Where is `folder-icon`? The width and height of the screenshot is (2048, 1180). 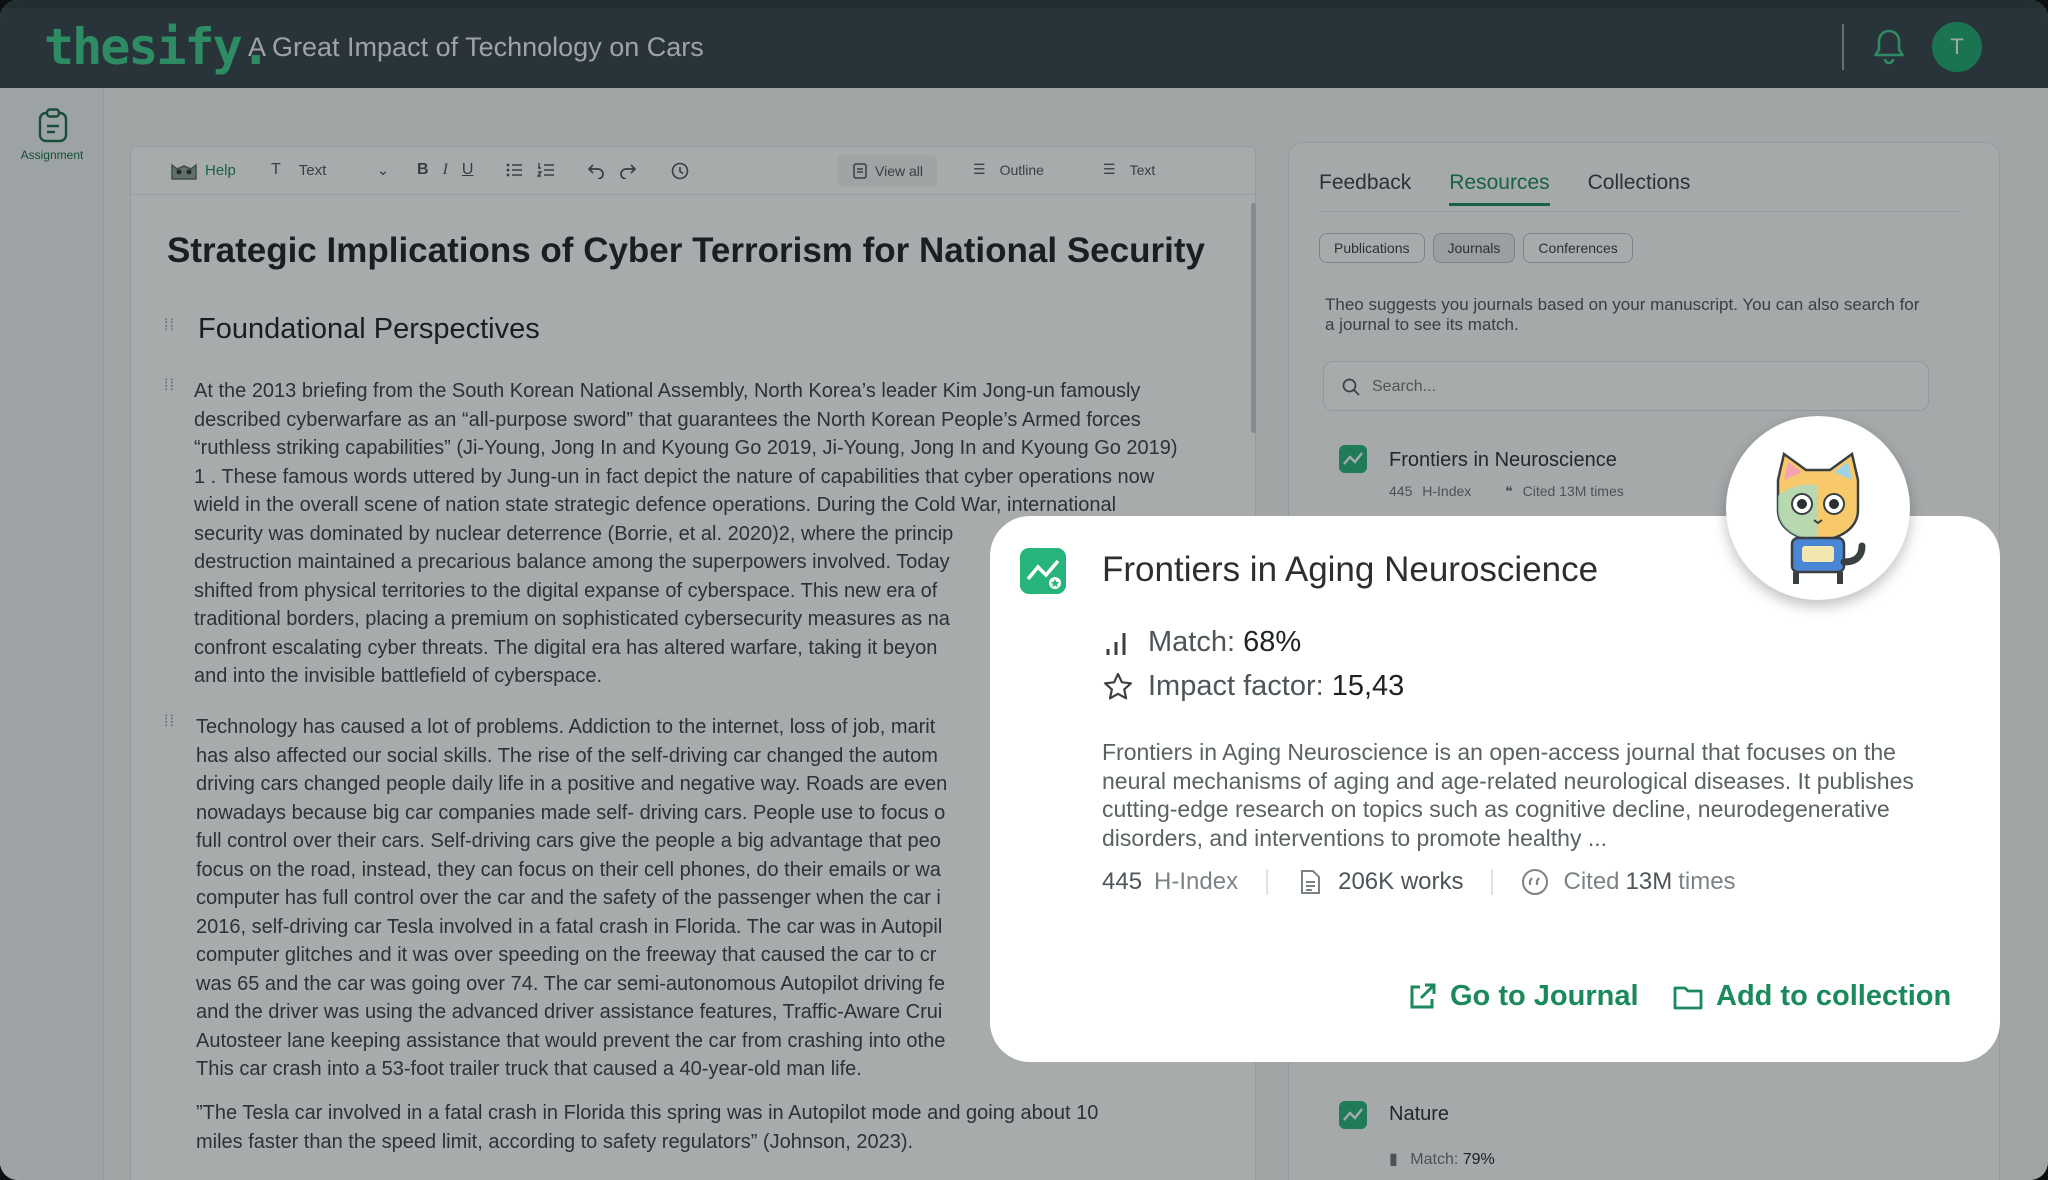
folder-icon is located at coordinates (1688, 997).